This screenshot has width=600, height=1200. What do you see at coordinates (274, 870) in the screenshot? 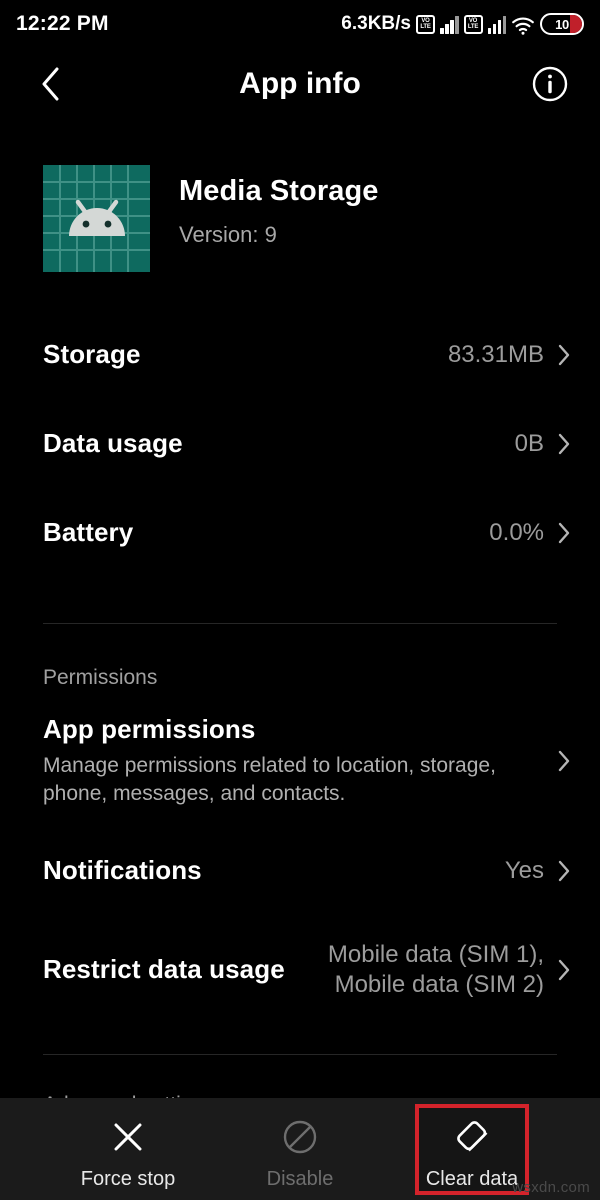
I see `row-notifications-main: Notifications` at bounding box center [274, 870].